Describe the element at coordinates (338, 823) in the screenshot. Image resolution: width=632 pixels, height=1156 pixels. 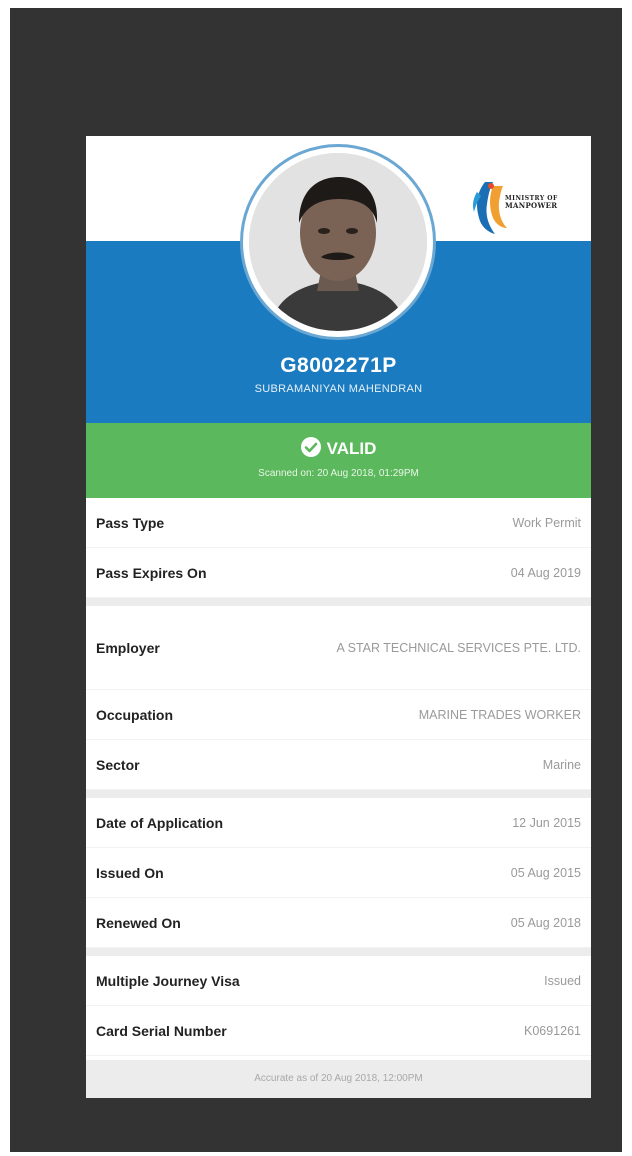
I see `detail-row-date-of-application: Date of Application 12 Jun 2015` at that location.